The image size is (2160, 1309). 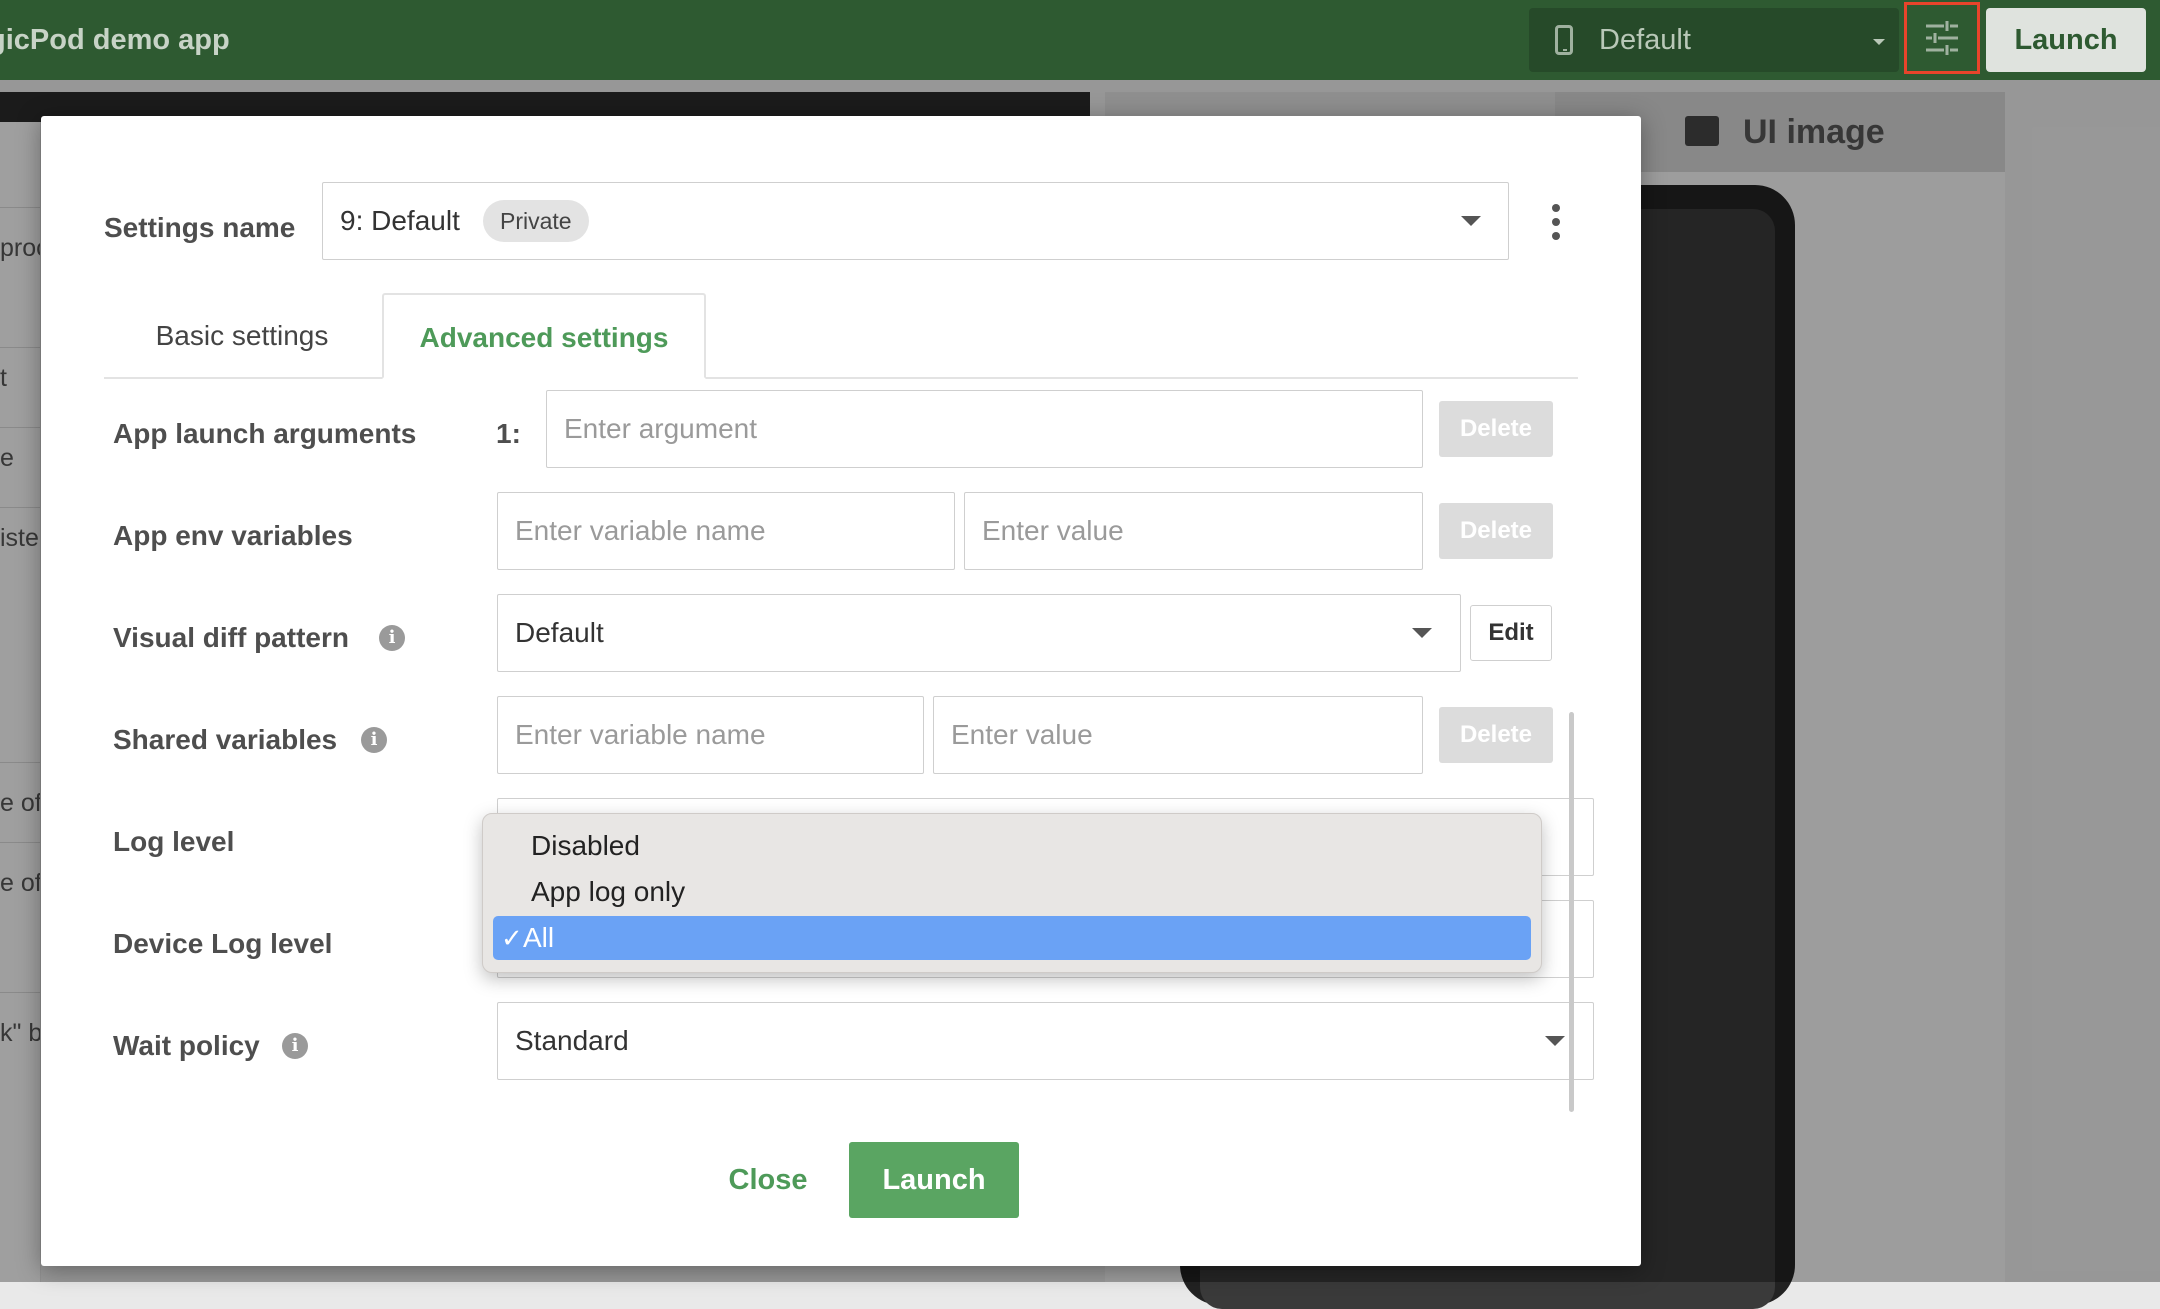 I want to click on tab-advanced-settings: Advanced settings, so click(x=544, y=336).